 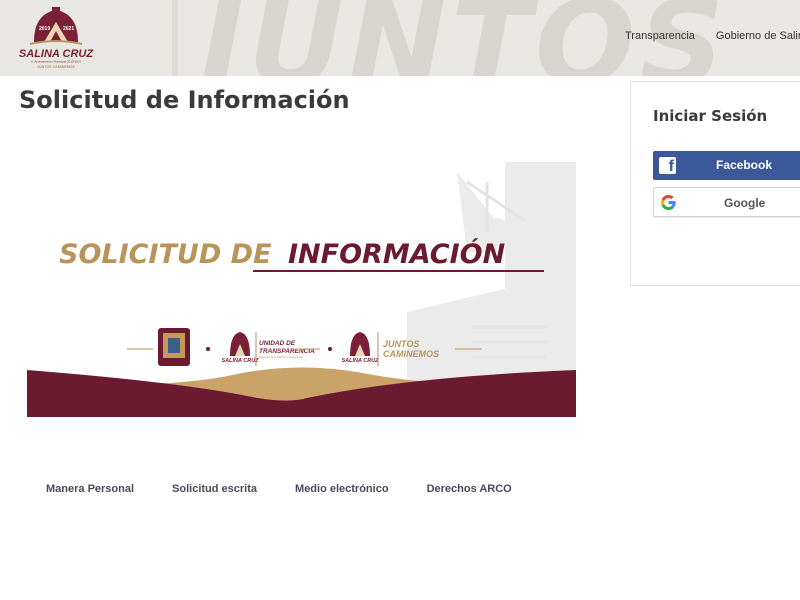 I want to click on banner-juntos-line1: JUNTOS, so click(x=401, y=344).